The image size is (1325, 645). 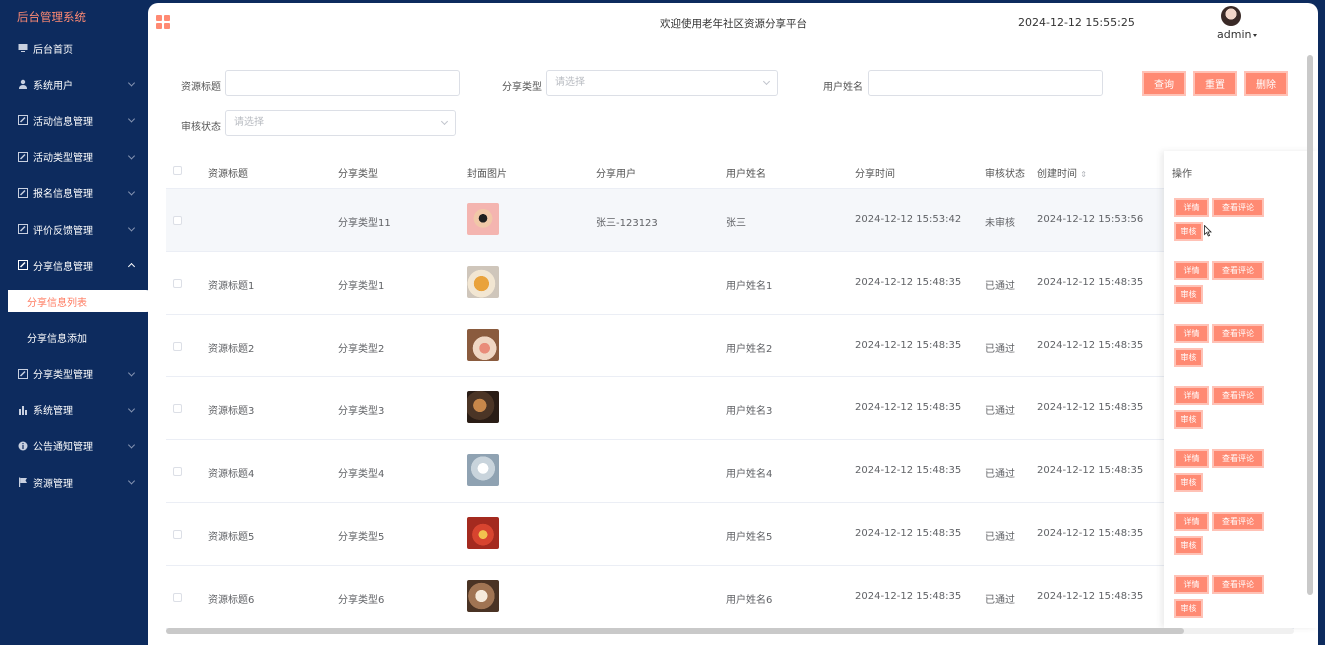 What do you see at coordinates (53, 50) in the screenshot?
I see `sidebar-item-label: 后台首页` at bounding box center [53, 50].